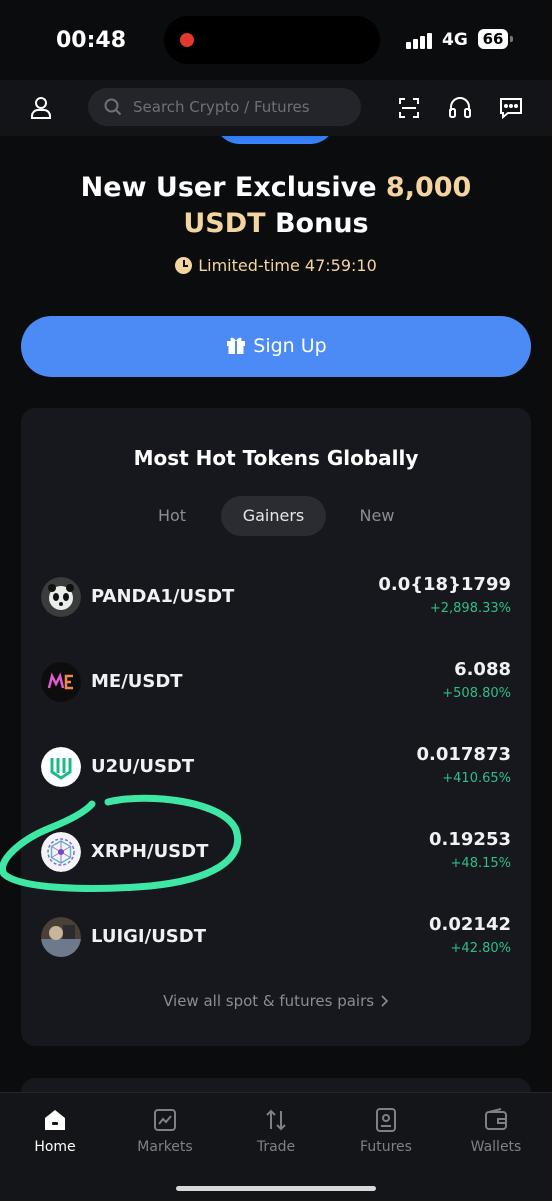  What do you see at coordinates (463, 754) in the screenshot?
I see `token-price: 0.017873` at bounding box center [463, 754].